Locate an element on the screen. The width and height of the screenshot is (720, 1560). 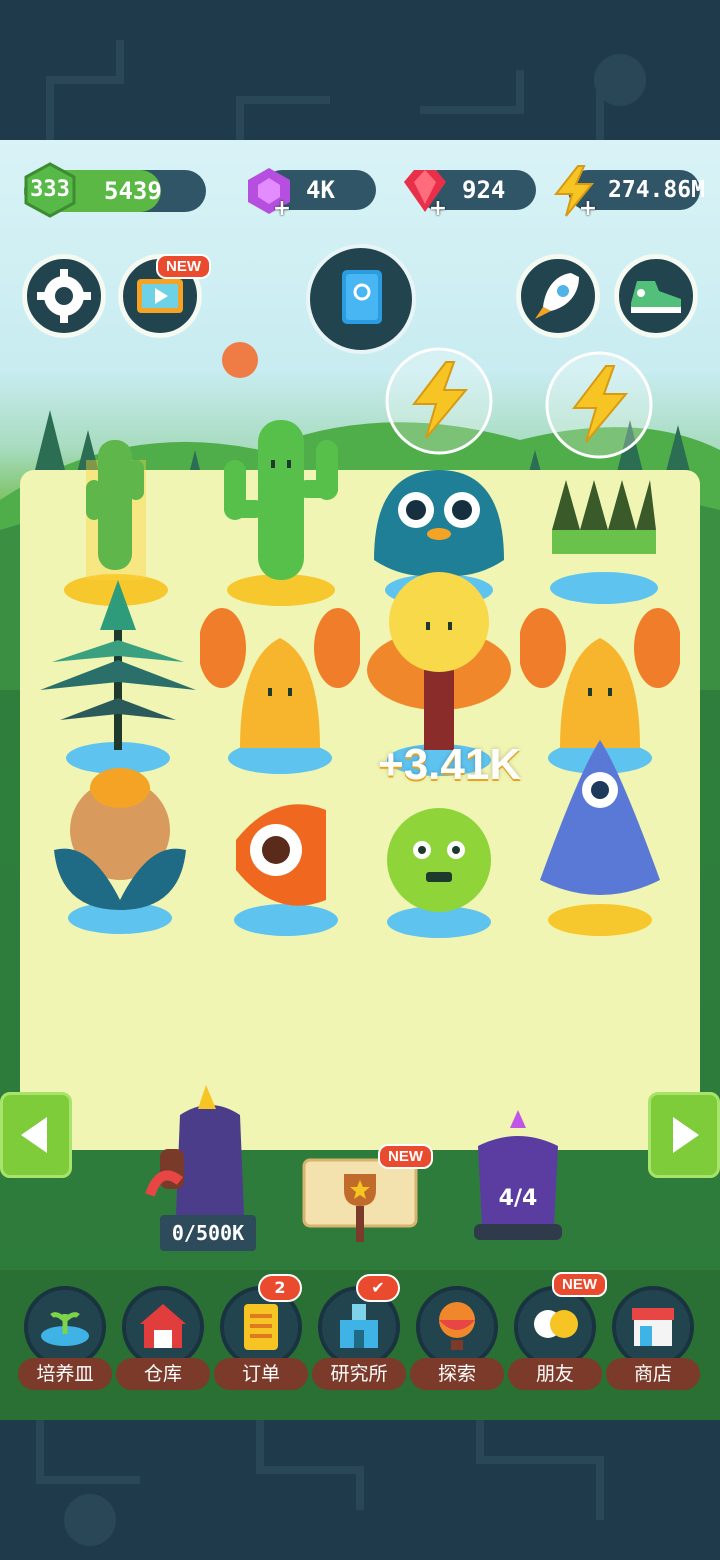
add-energy-icon: + is located at coordinates (588, 209).